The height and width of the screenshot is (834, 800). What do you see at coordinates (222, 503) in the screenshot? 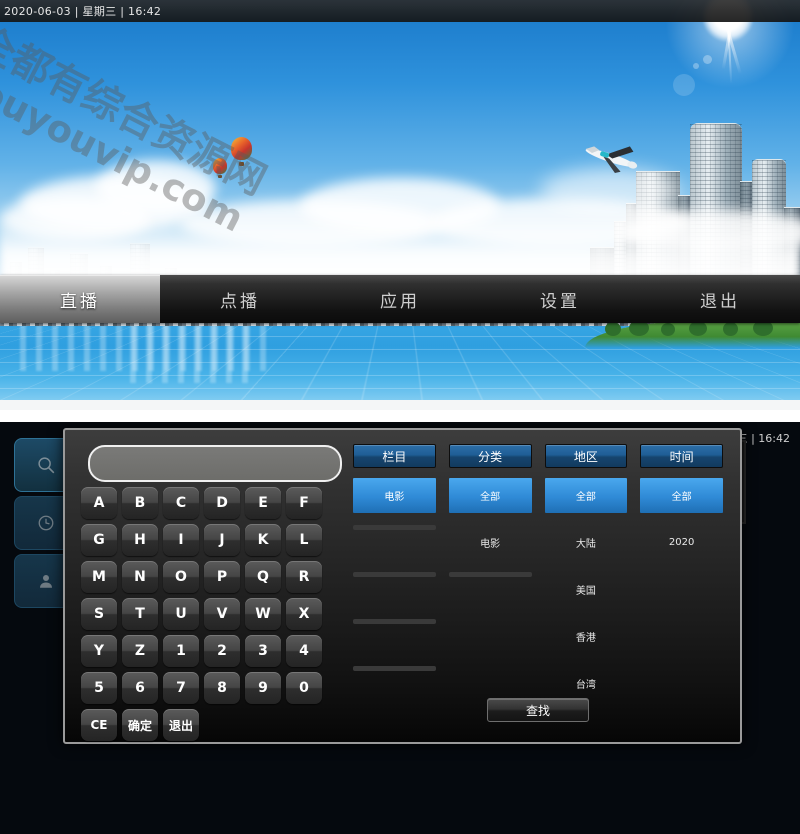
I see `key-d: D` at bounding box center [222, 503].